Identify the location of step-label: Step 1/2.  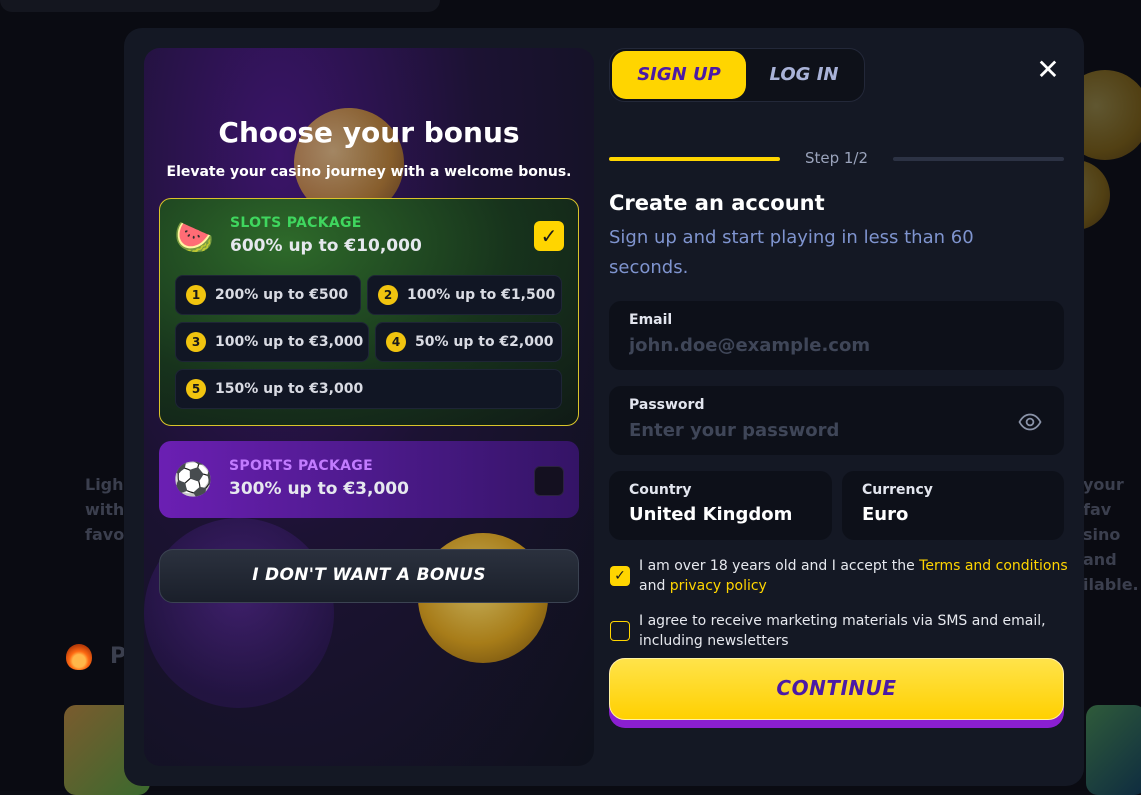
(836, 158).